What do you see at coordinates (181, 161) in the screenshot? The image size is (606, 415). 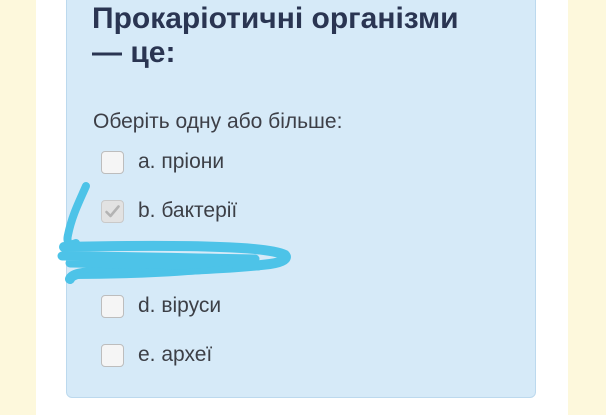 I see `option-a-label: a. пріони` at bounding box center [181, 161].